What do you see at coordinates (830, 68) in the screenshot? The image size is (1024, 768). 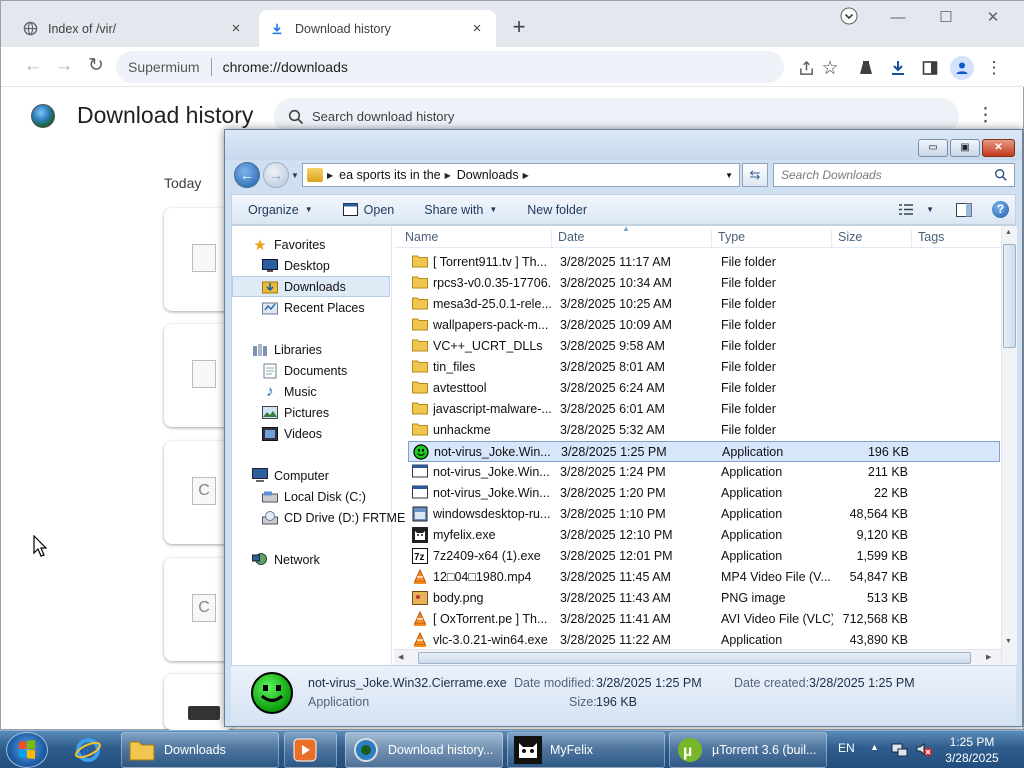 I see `bookmark-star-icon: ☆` at bounding box center [830, 68].